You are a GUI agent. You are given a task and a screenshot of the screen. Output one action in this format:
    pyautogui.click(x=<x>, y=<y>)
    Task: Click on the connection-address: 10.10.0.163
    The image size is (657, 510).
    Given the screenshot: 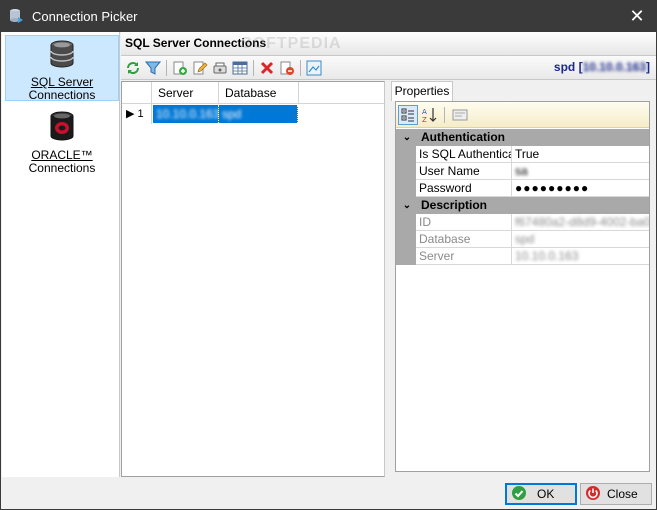 What is the action you would take?
    pyautogui.click(x=614, y=67)
    